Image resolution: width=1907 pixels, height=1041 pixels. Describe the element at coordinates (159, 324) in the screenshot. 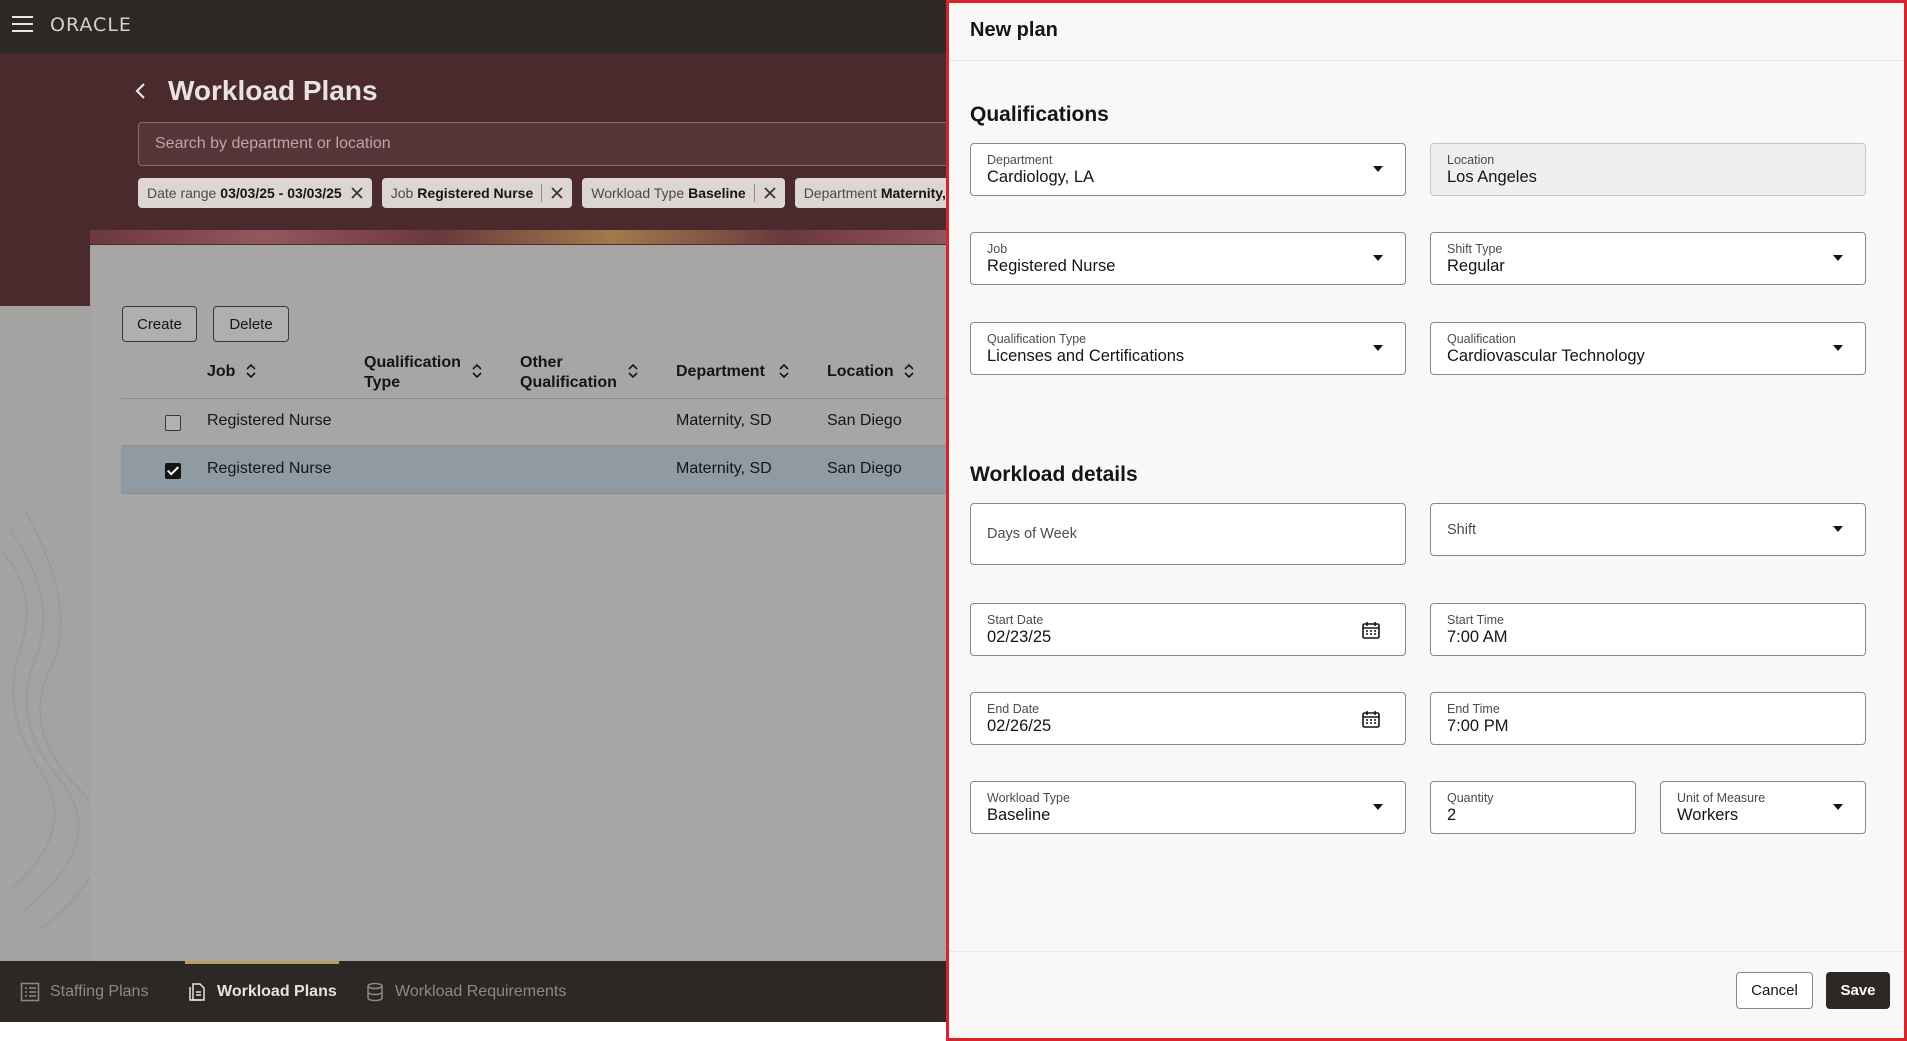

I see `create-button: Create` at that location.